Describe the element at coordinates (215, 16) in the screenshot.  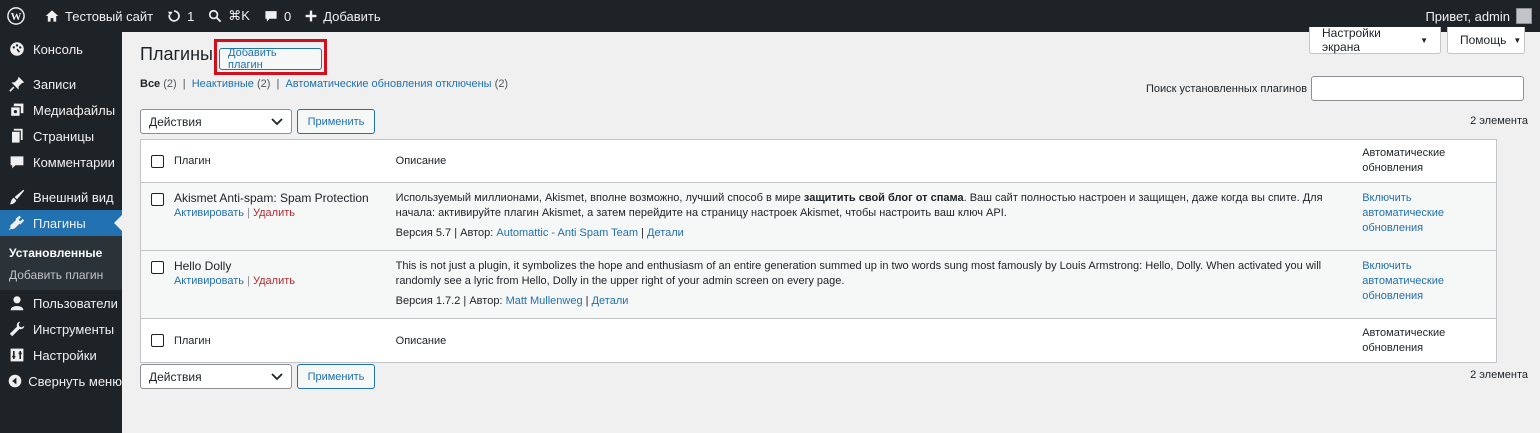
I see `search-icon` at that location.